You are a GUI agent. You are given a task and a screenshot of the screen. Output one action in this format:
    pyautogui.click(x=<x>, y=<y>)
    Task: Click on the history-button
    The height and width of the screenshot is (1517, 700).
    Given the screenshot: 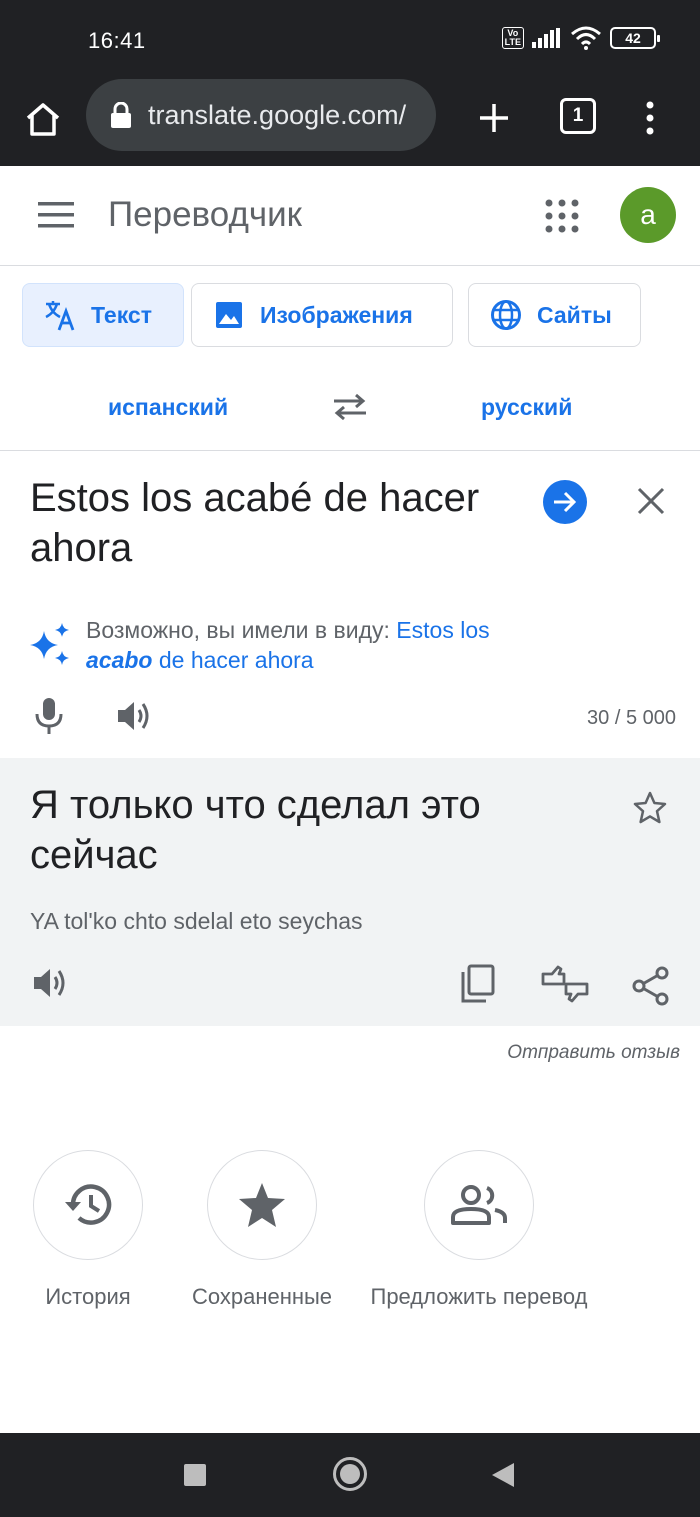 What is the action you would take?
    pyautogui.click(x=88, y=1205)
    